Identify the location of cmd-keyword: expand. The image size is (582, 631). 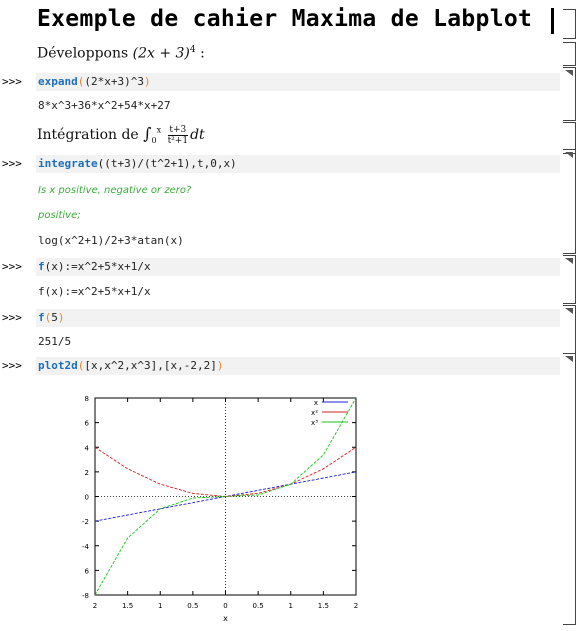
(58, 81).